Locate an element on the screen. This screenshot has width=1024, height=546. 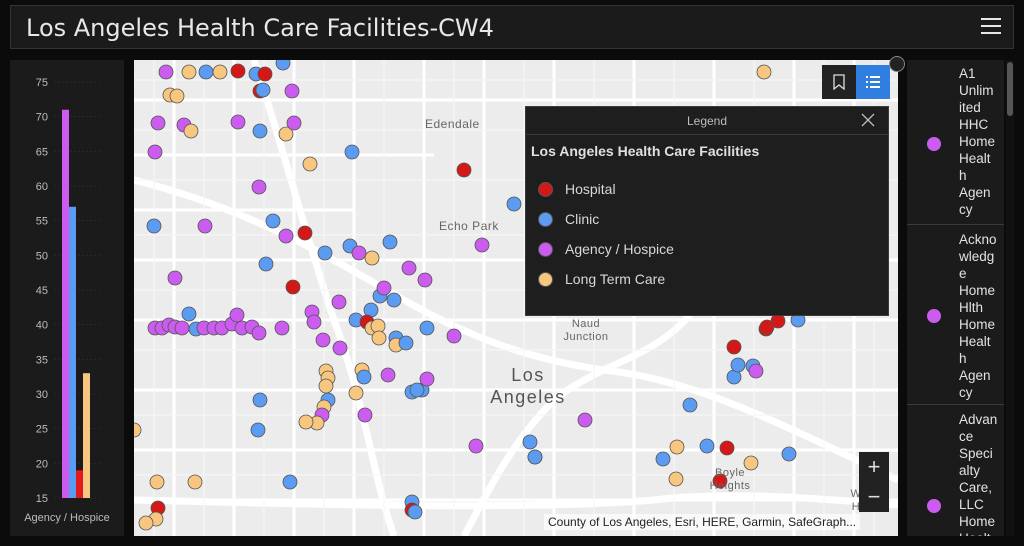
hamburger-menu-icon is located at coordinates (991, 27).